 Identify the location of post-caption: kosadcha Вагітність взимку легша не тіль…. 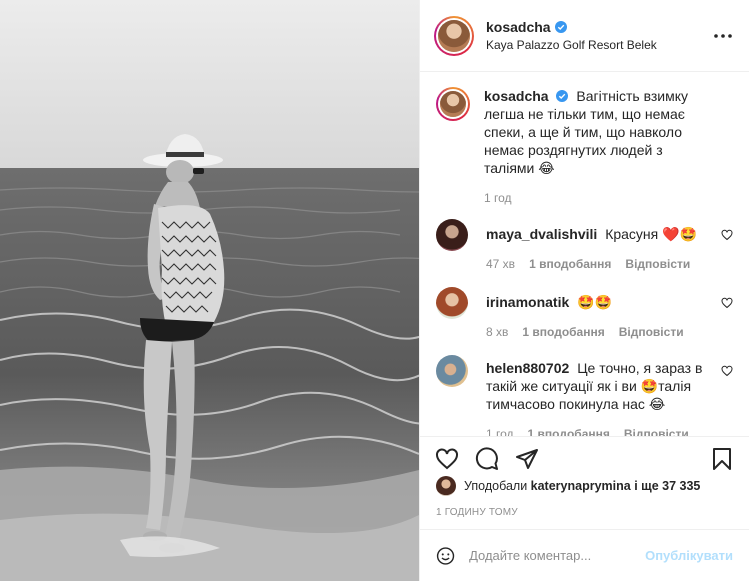
(584, 146).